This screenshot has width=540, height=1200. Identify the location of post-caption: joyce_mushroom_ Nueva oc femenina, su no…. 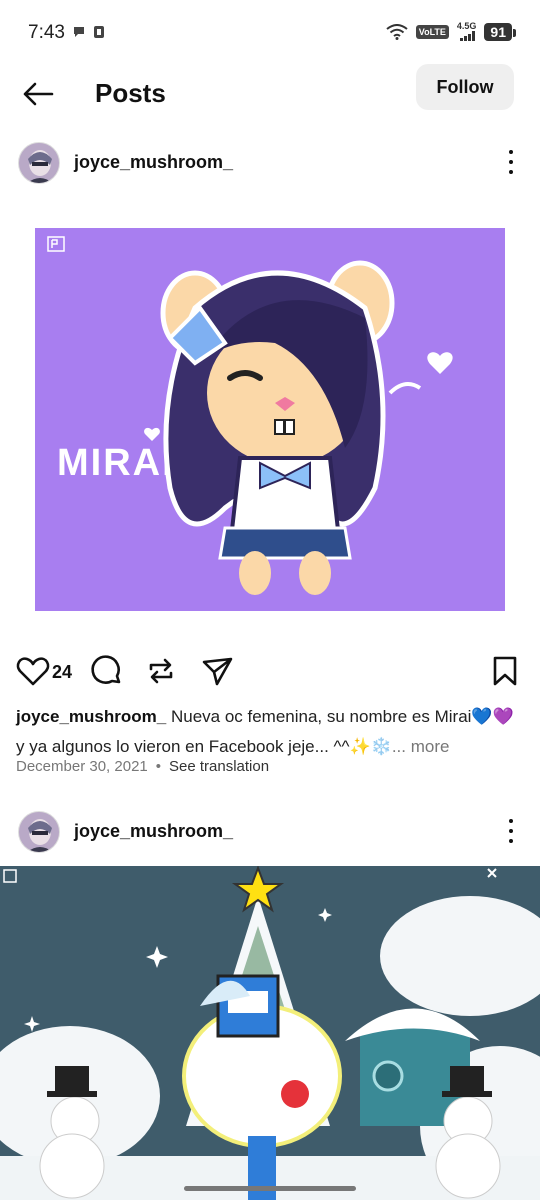
(271, 732).